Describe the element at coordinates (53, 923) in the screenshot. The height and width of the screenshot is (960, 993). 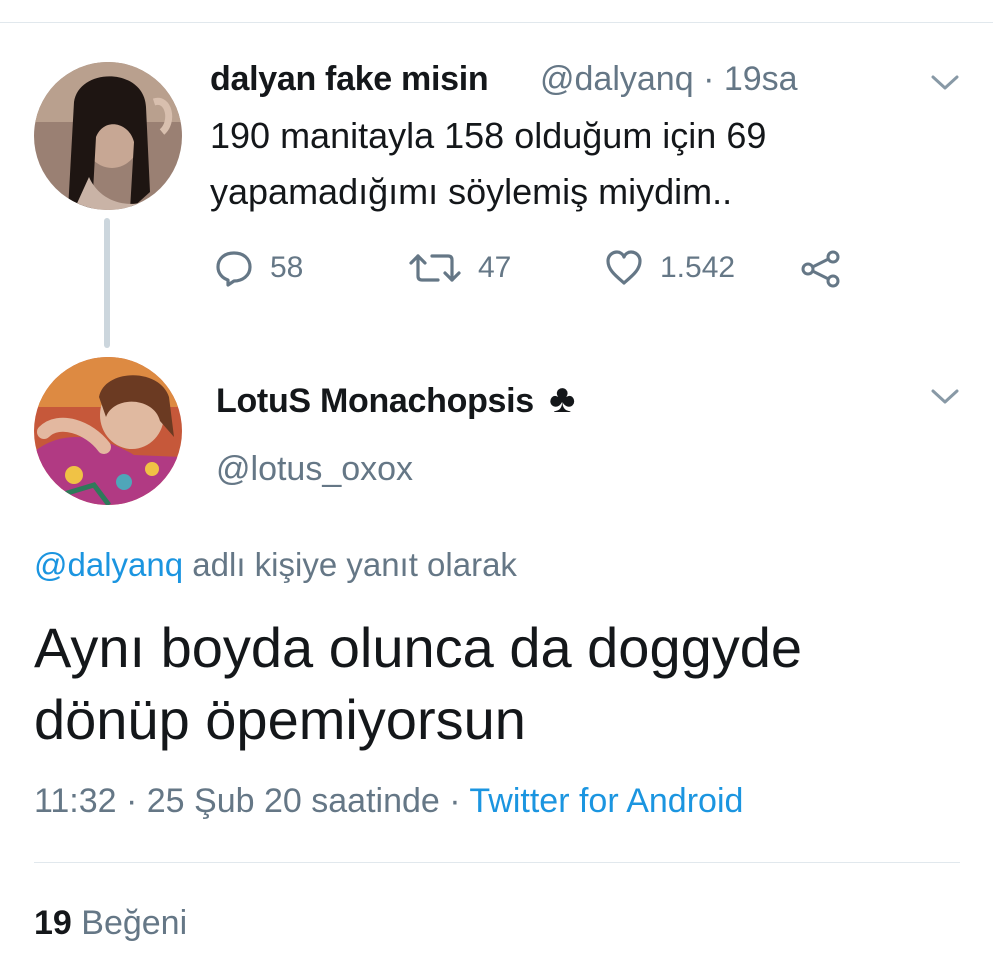
I see `likes-stat-count: 19` at that location.